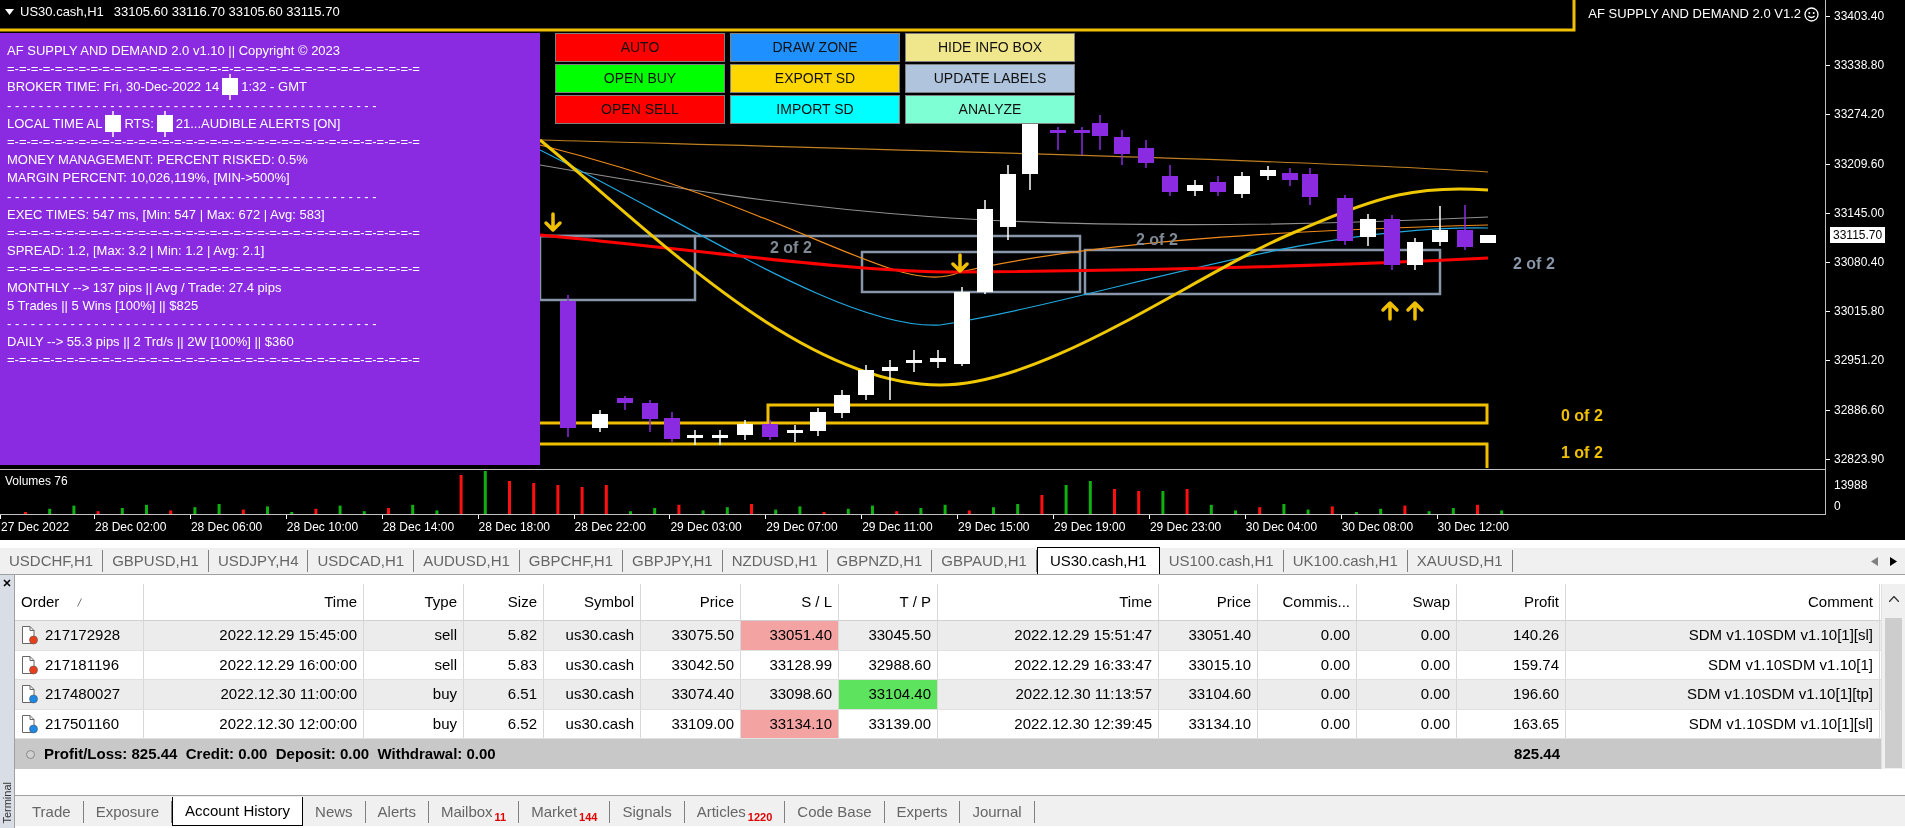 The width and height of the screenshot is (1905, 828). Describe the element at coordinates (9, 12) in the screenshot. I see `dropdown-icon` at that location.